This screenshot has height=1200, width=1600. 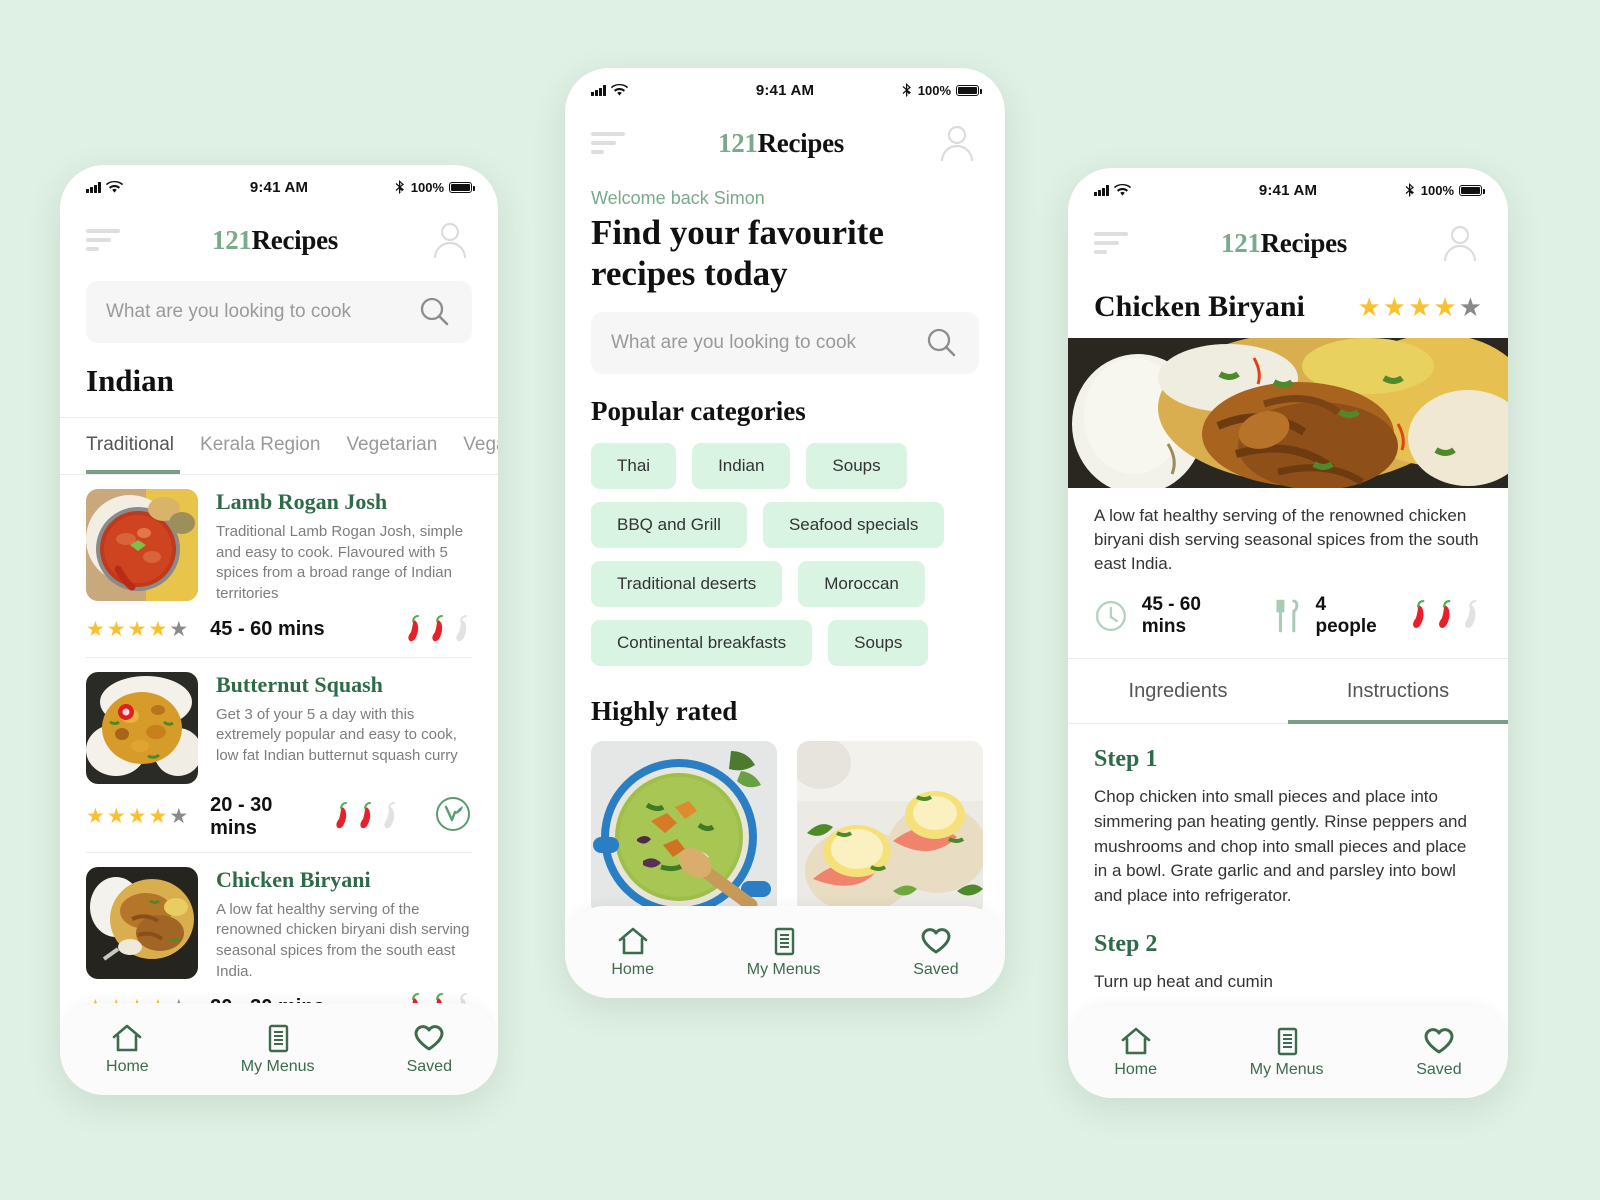 What do you see at coordinates (634, 466) in the screenshot?
I see `category-chip-thai: Thai` at bounding box center [634, 466].